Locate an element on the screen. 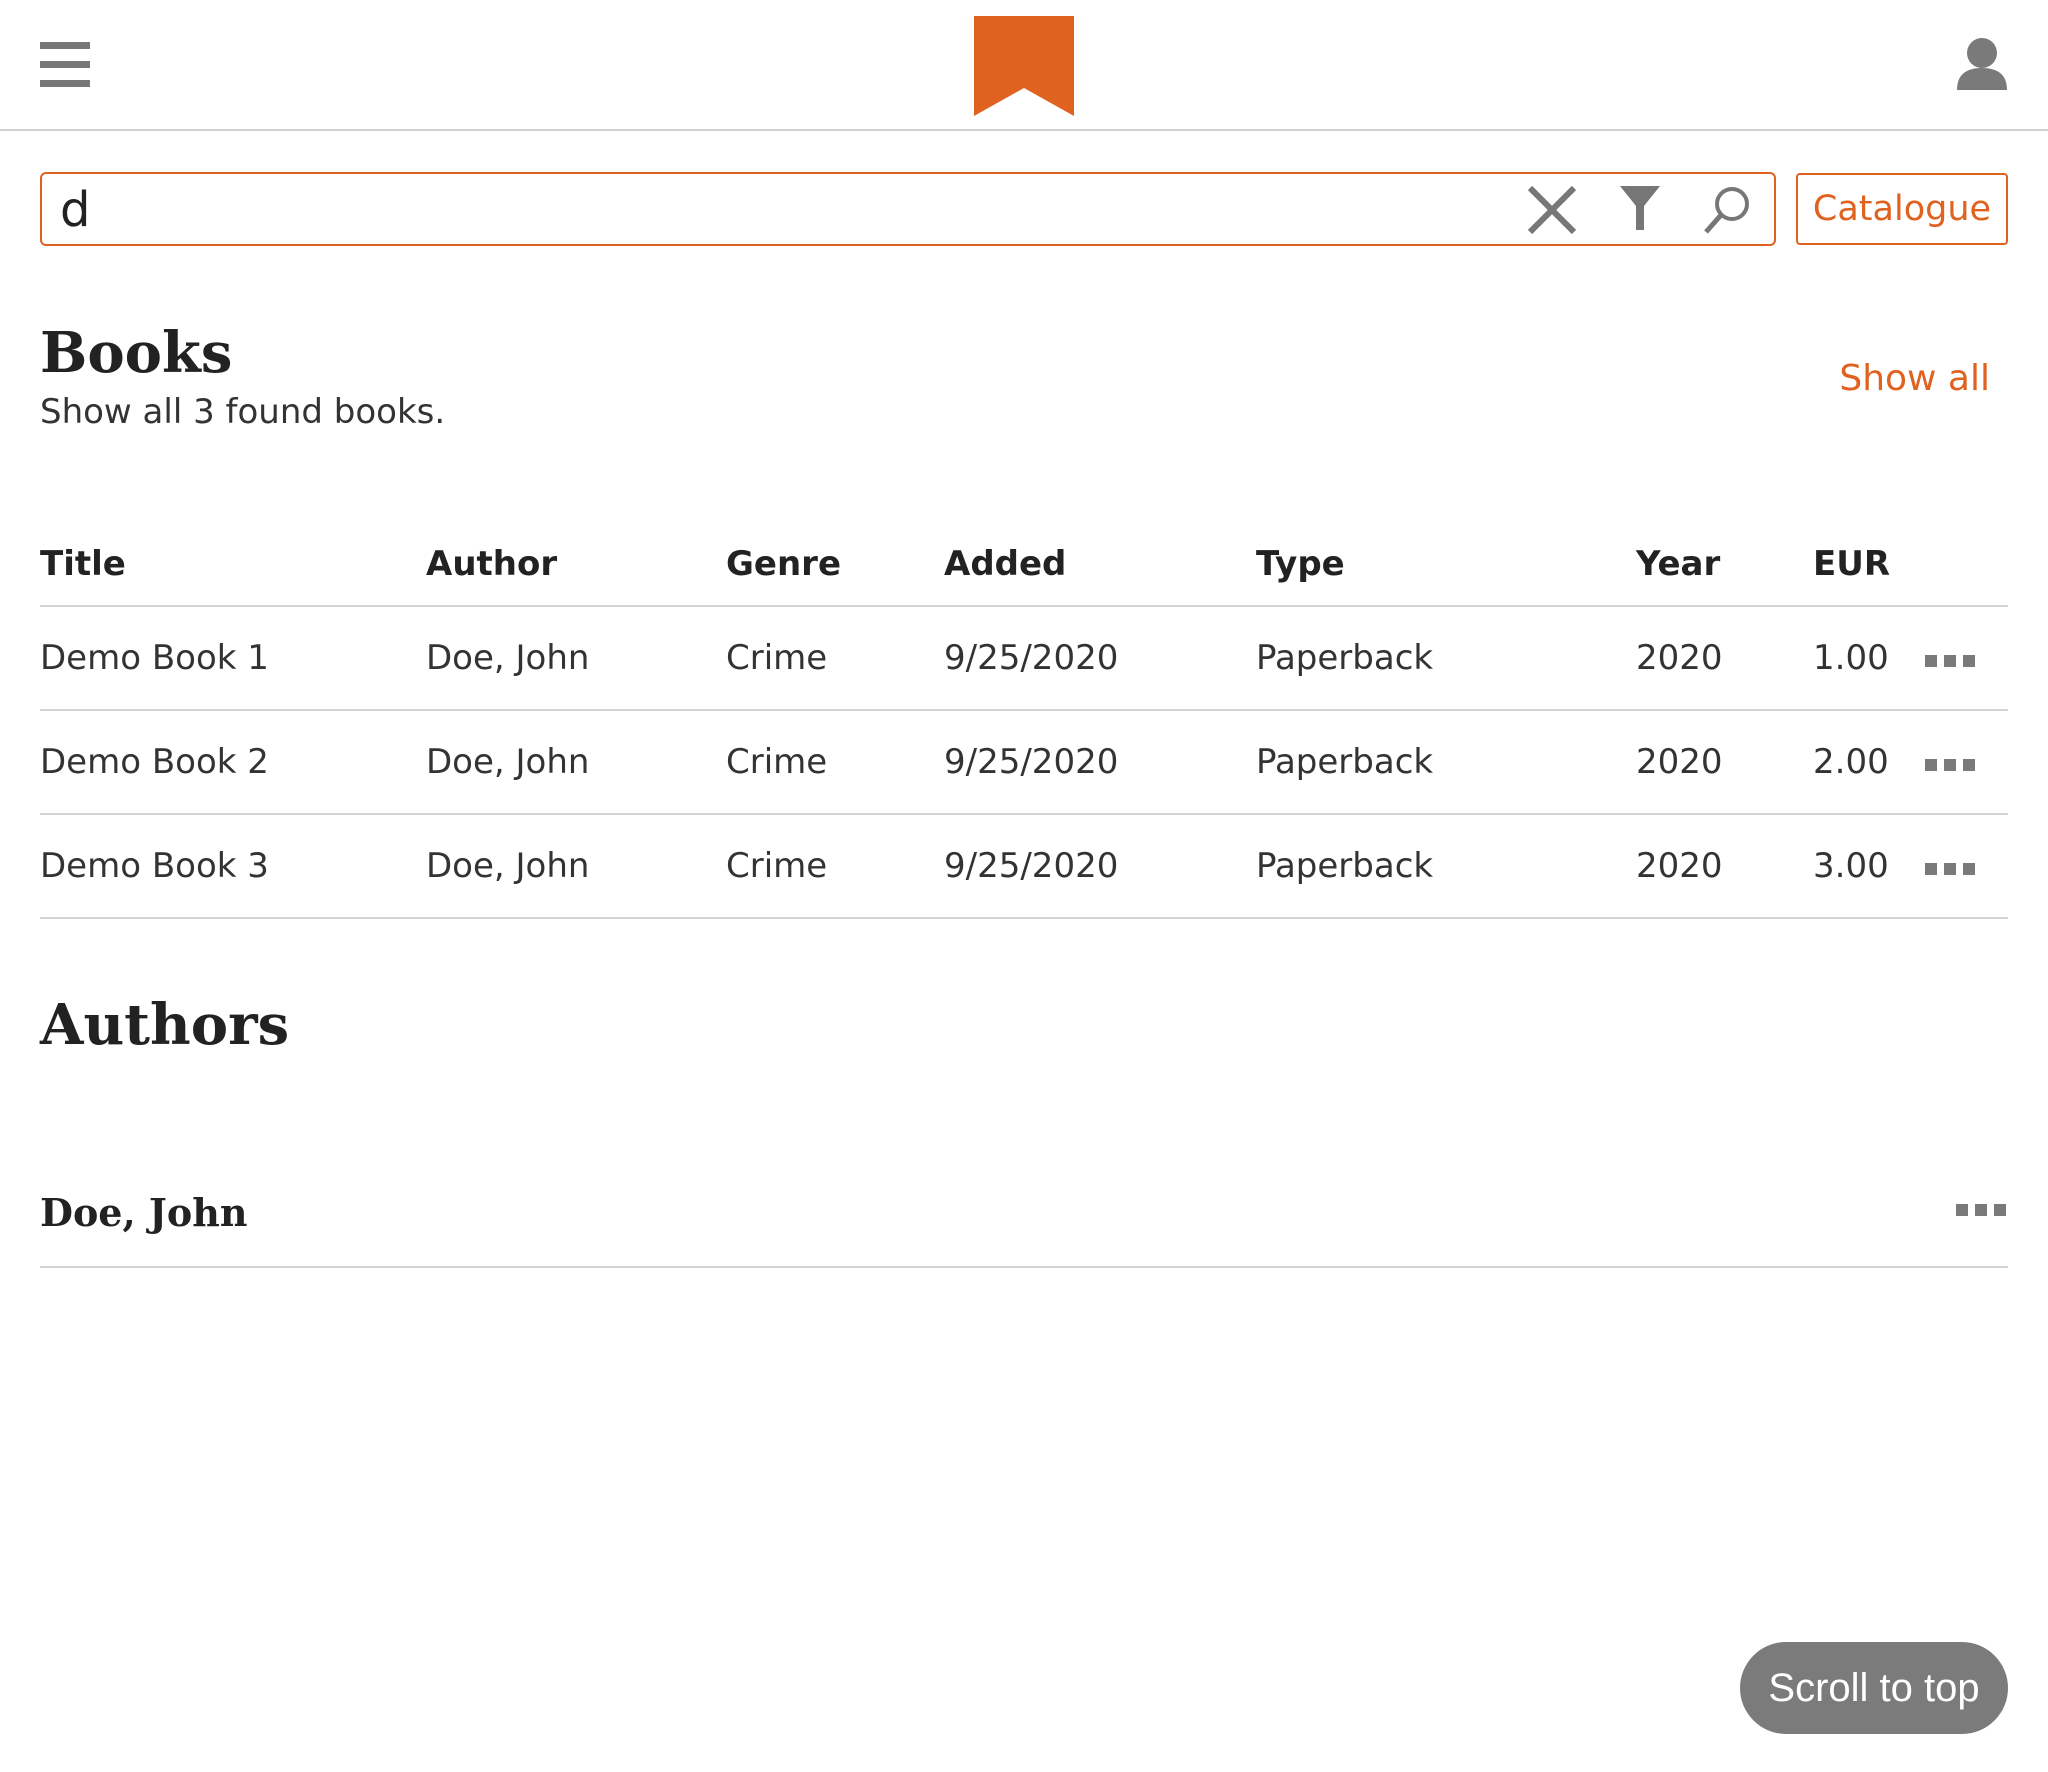  close-icon is located at coordinates (1552, 210).